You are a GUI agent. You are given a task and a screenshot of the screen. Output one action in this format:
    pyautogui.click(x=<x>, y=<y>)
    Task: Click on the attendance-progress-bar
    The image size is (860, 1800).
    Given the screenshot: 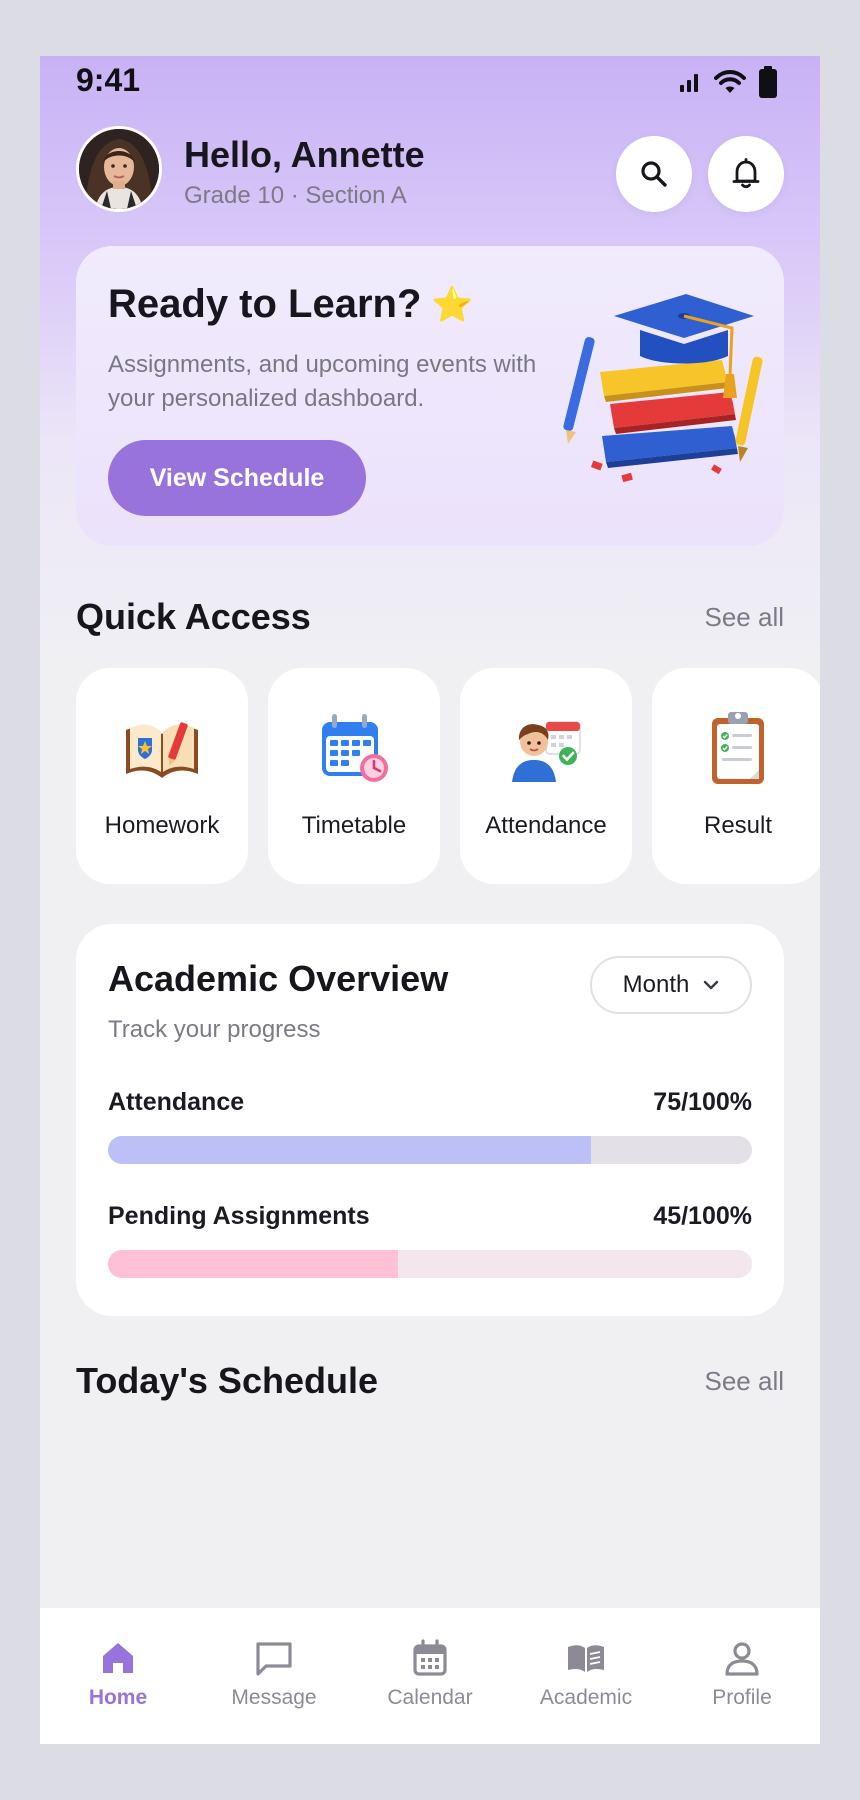 What is the action you would take?
    pyautogui.click(x=430, y=1150)
    